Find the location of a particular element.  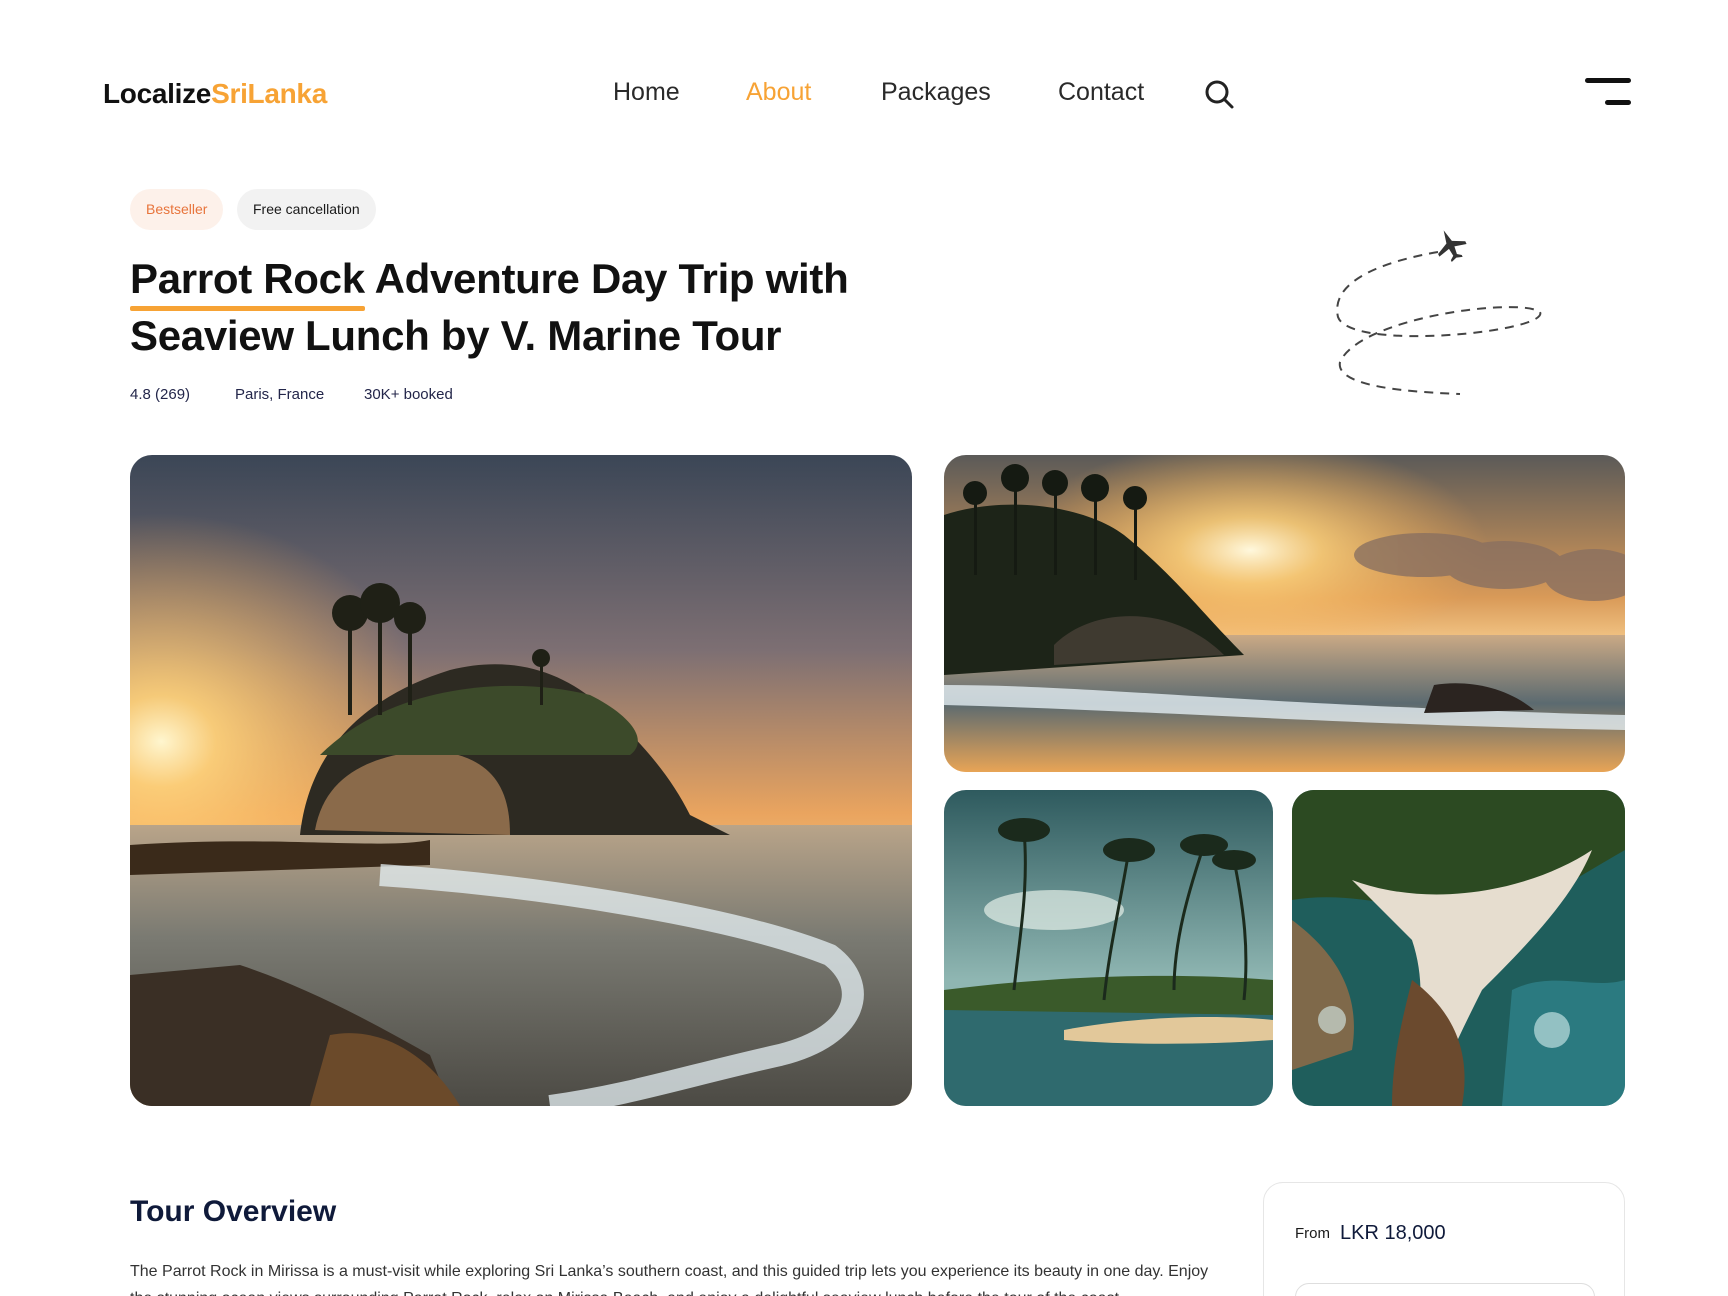

title-highlight: Parrot Rock is located at coordinates (247, 280).